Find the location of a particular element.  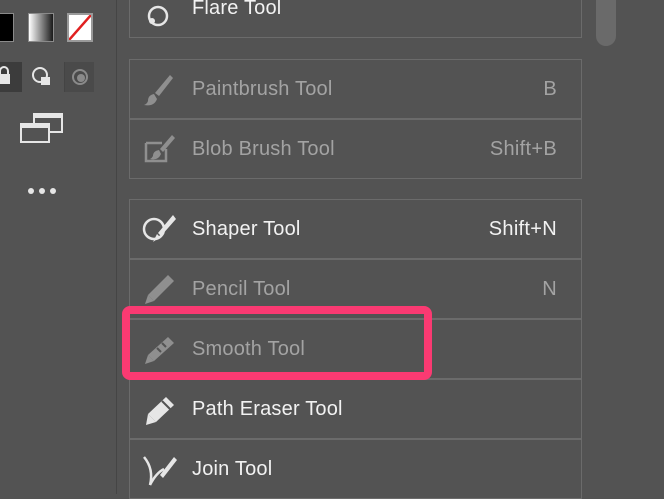

menu-item-label: Blob Brush Tool is located at coordinates (263, 149).